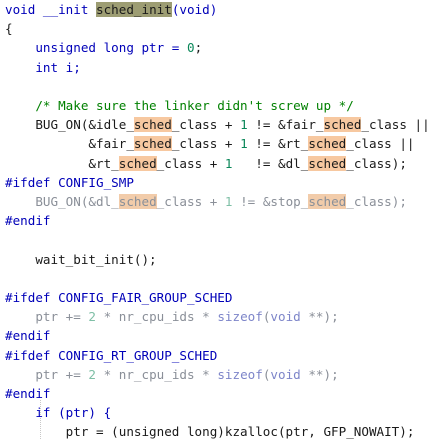 The height and width of the screenshot is (441, 436). I want to click on code-token: #ifdef CONFIG_SMP, so click(69, 182).